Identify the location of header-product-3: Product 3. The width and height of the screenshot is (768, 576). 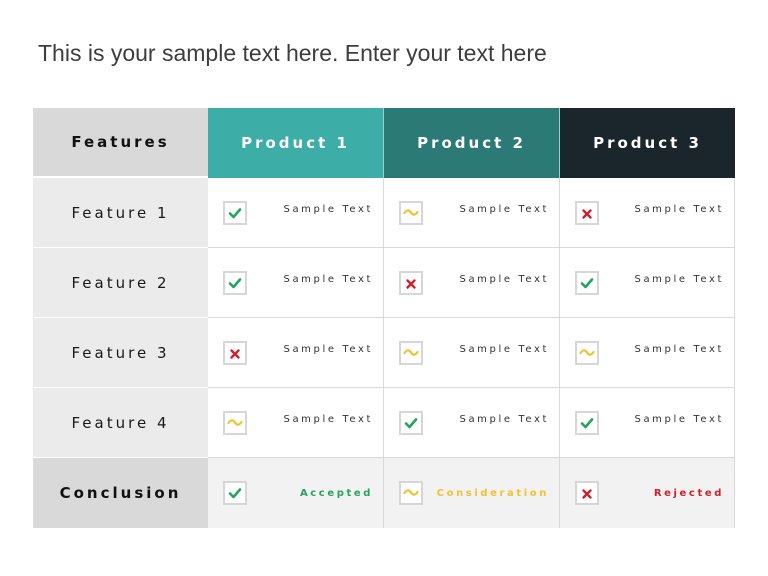
(647, 143).